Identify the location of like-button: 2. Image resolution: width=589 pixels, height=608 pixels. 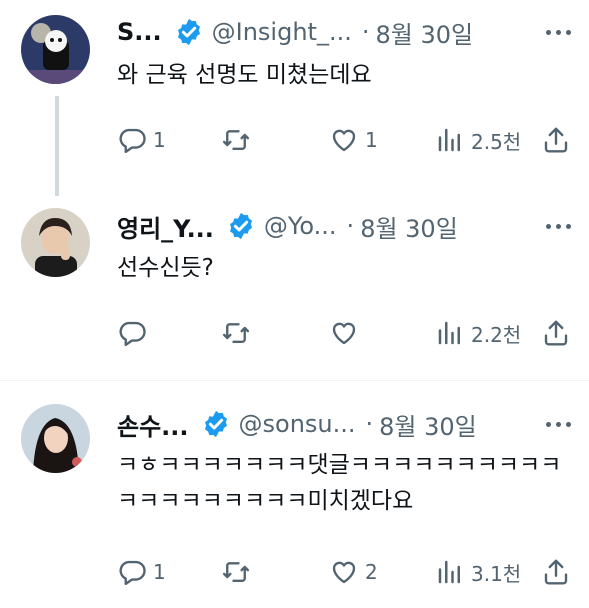
(353, 572).